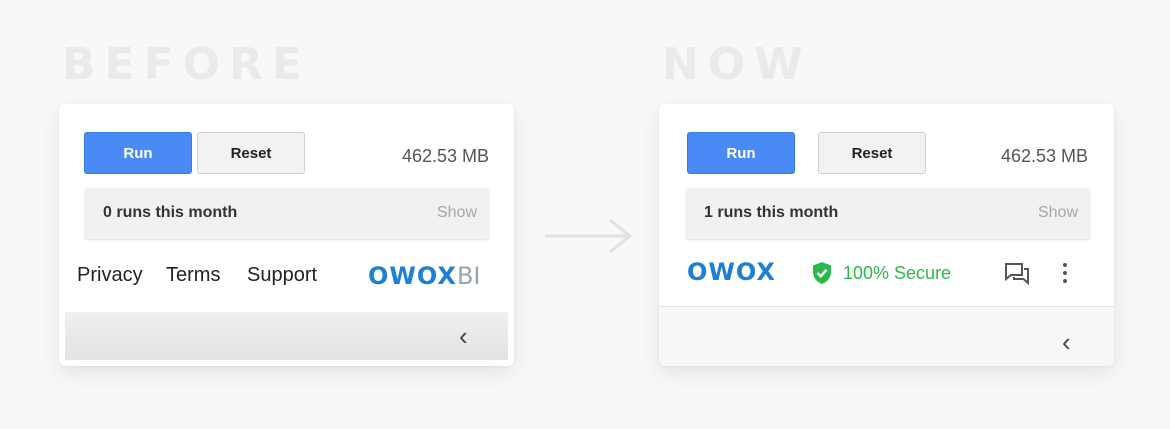  What do you see at coordinates (589, 236) in the screenshot?
I see `arrow-right-icon` at bounding box center [589, 236].